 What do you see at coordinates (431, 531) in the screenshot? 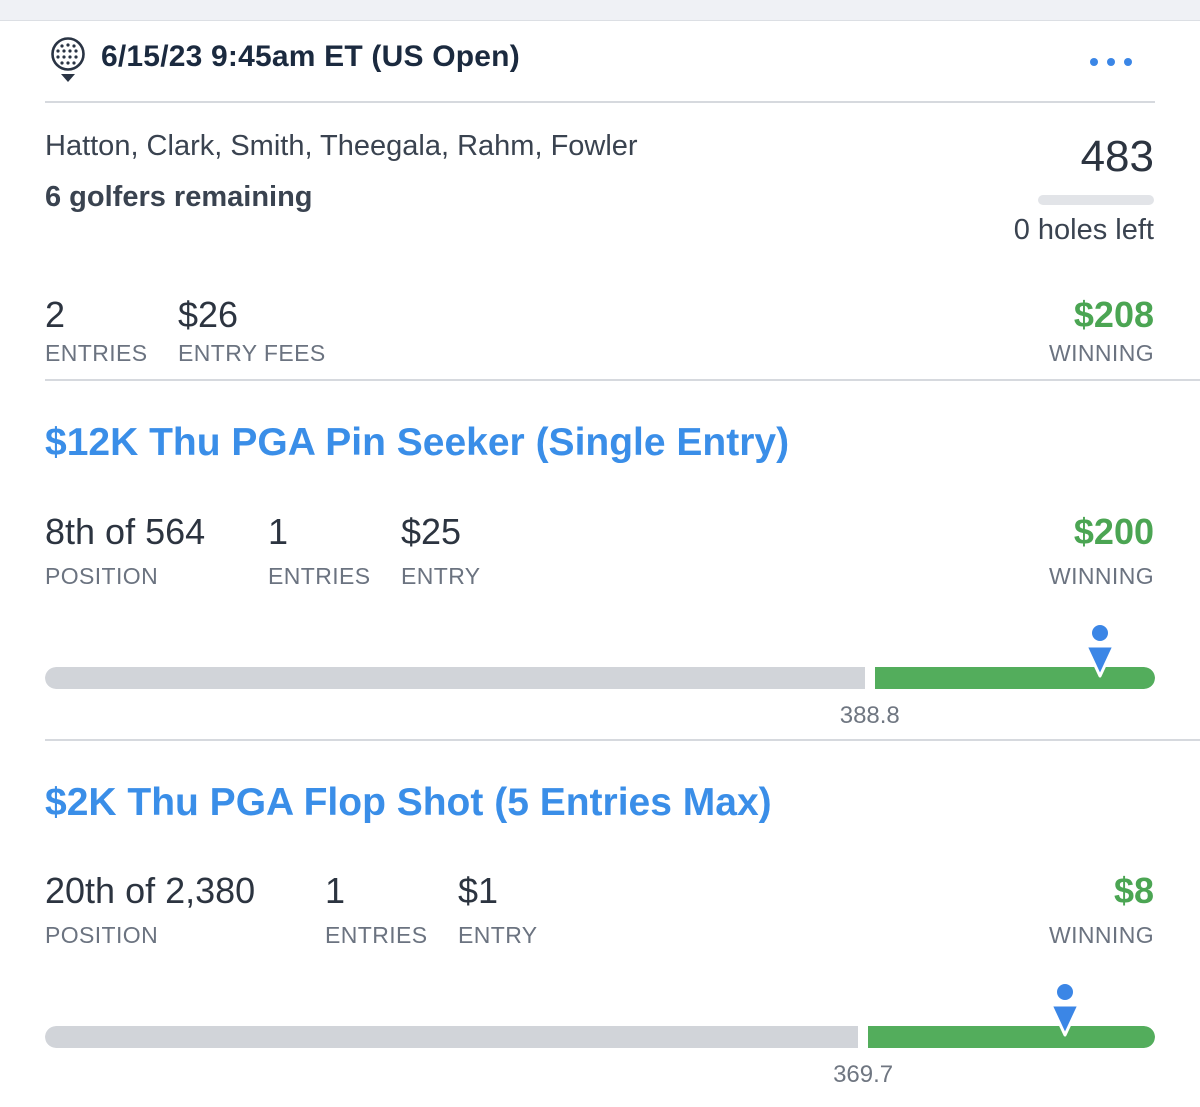
I see `contest-entry-fee-value: $25` at bounding box center [431, 531].